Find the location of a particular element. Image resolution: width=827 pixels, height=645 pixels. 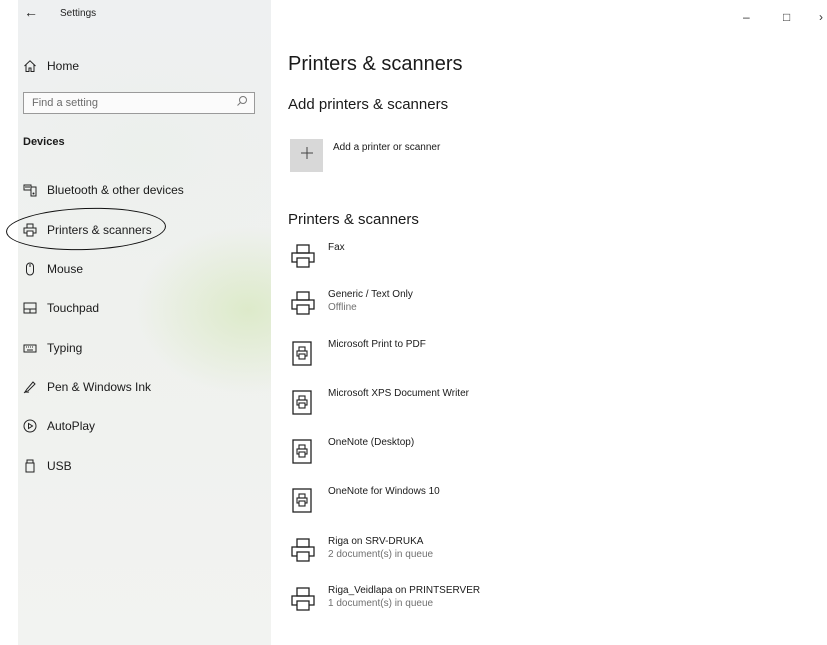

sidebar-item-autoplay: AutoPlay is located at coordinates (144, 426).